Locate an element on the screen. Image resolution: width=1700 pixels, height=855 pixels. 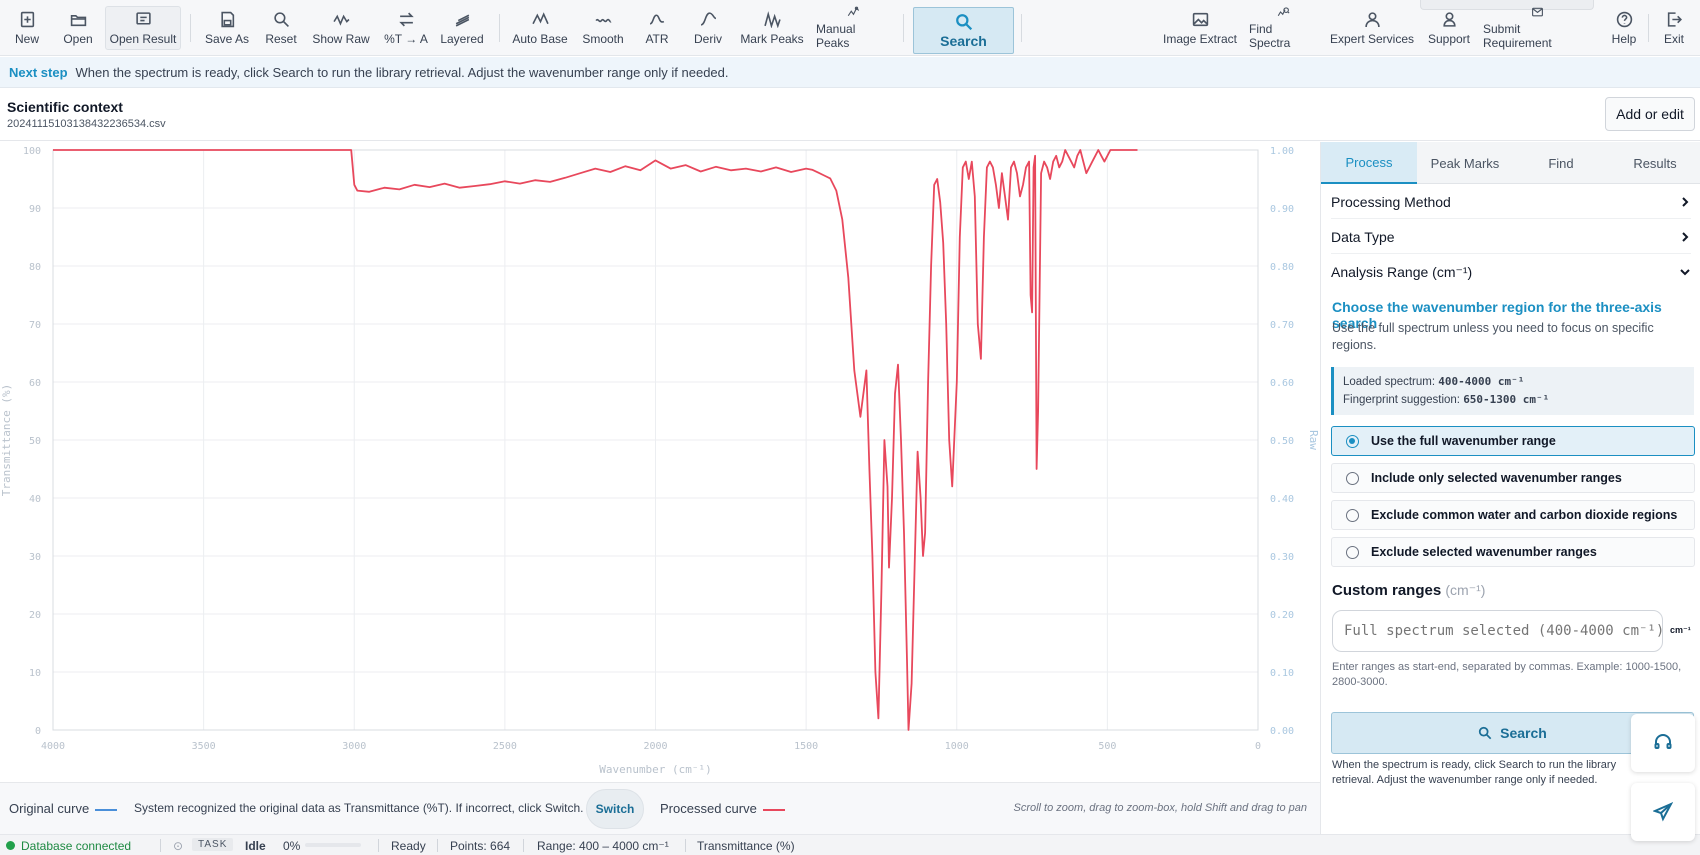
analysis-range-label: Analysis Range (cm⁻¹) is located at coordinates (1402, 271).